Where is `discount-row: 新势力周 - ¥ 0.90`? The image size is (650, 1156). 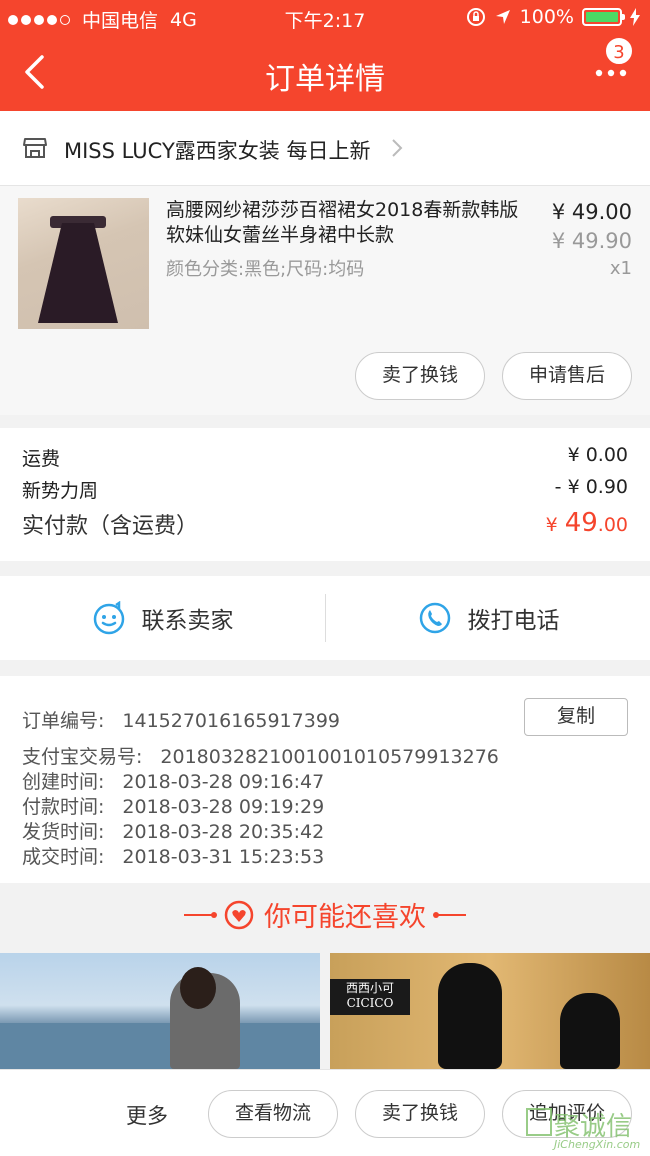
discount-row: 新势力周 - ¥ 0.90 is located at coordinates (325, 489).